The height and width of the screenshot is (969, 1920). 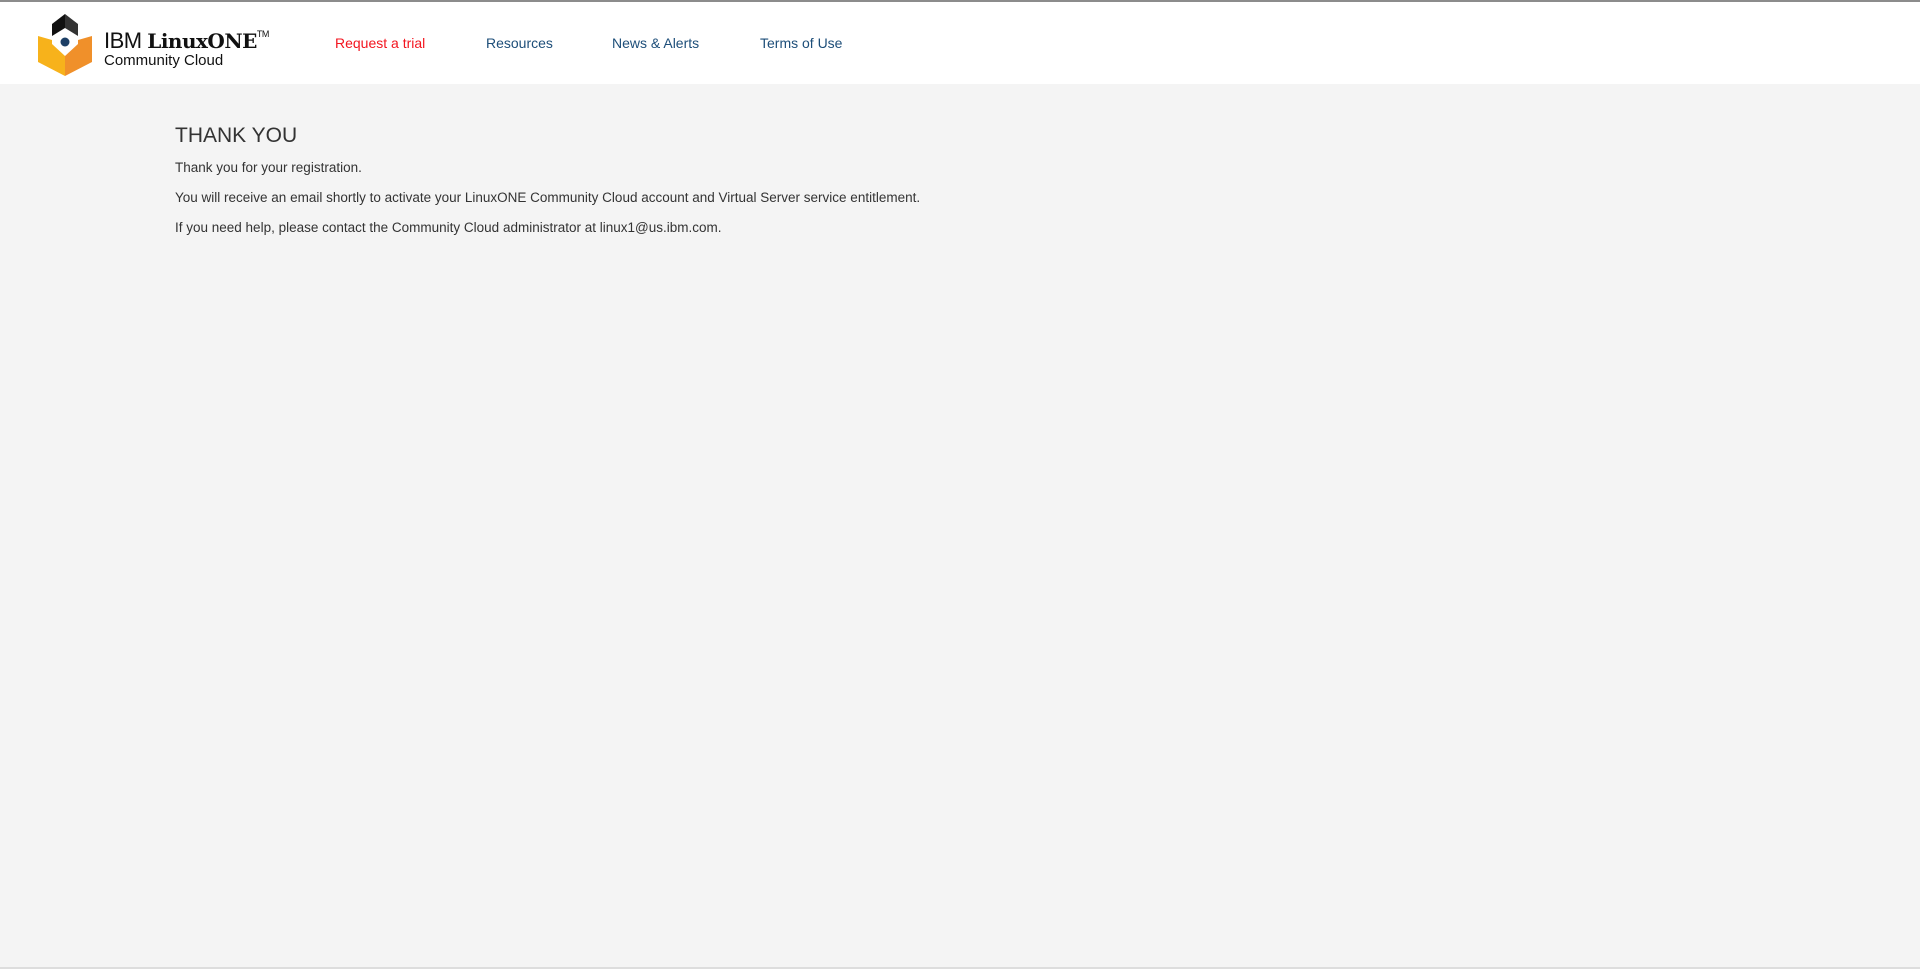 What do you see at coordinates (65, 45) in the screenshot?
I see `linuxone-logo-icon` at bounding box center [65, 45].